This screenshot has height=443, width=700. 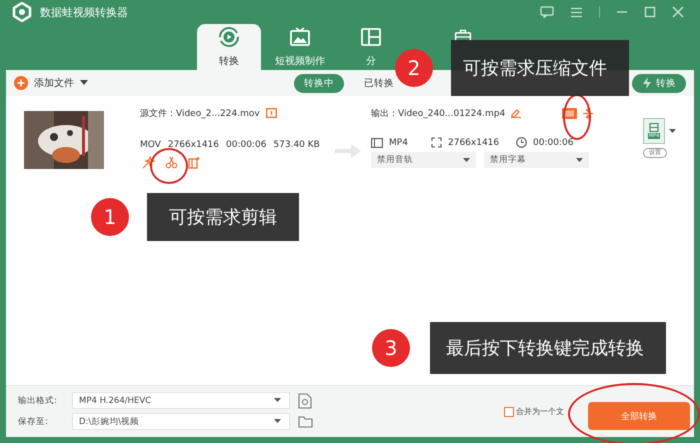 I want to click on output-filename: 输出：Video_240...01224.mp4, so click(x=438, y=114).